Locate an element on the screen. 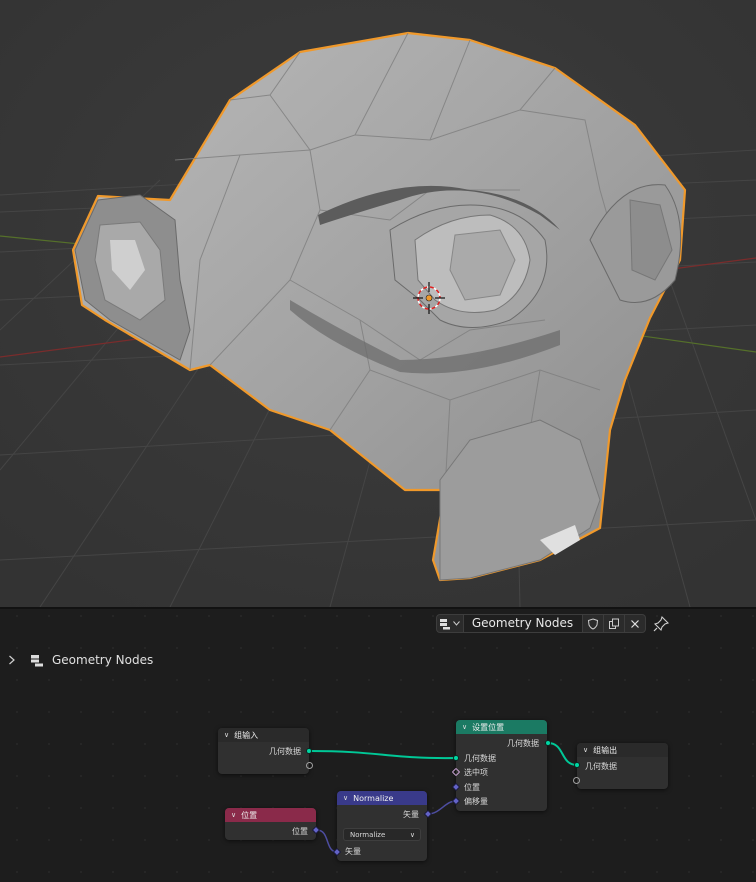 This screenshot has width=756, height=882. group-input-empty-socket is located at coordinates (309, 765).